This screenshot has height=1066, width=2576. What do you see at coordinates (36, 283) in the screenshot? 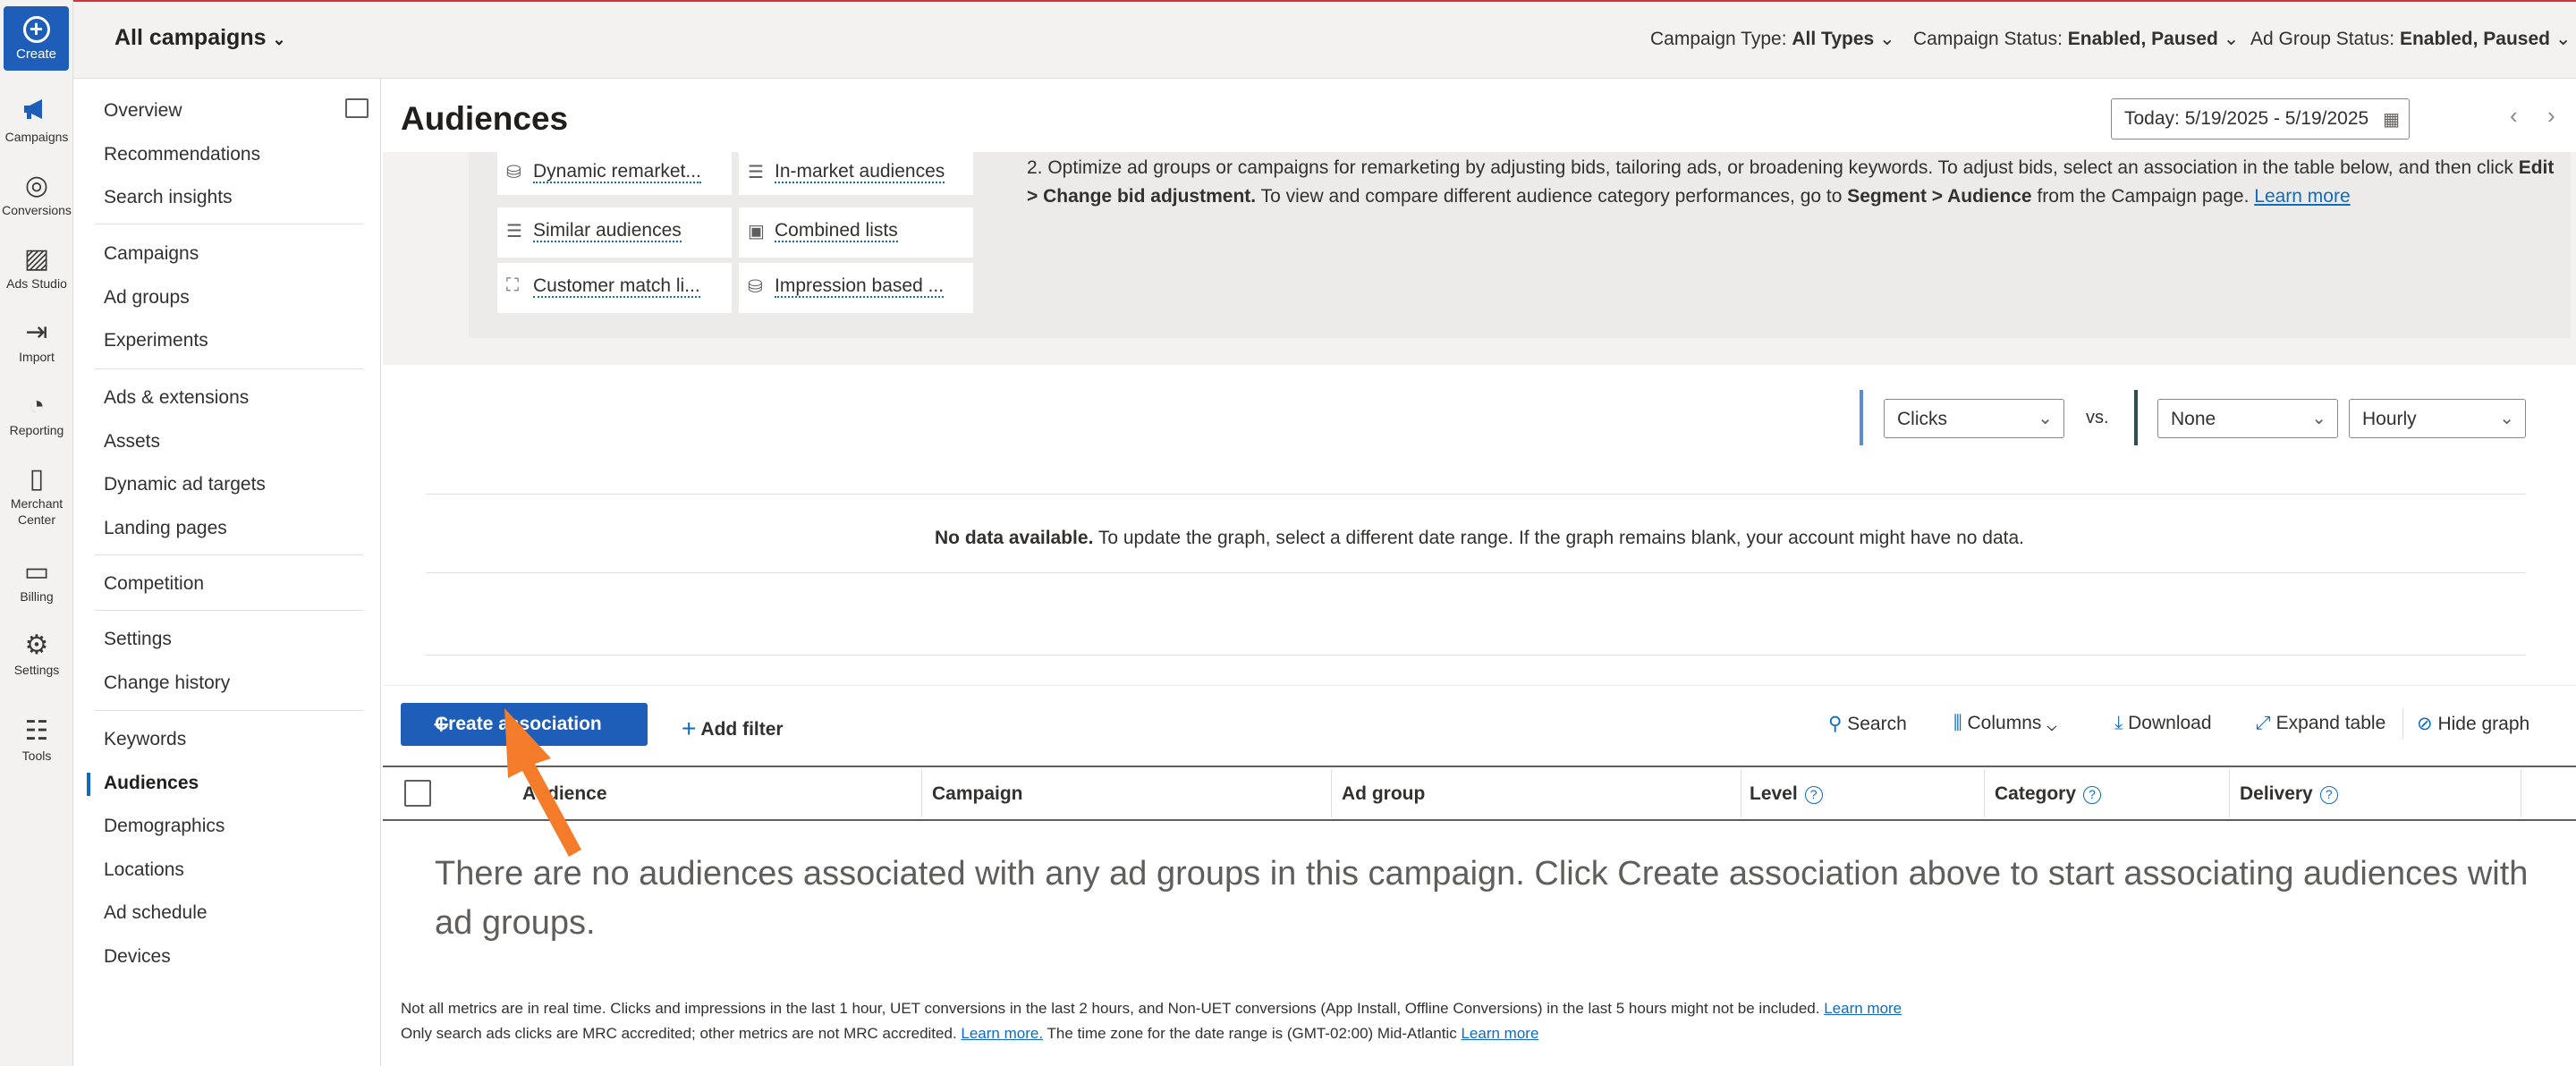
I see `rail-label: Ads Studio` at bounding box center [36, 283].